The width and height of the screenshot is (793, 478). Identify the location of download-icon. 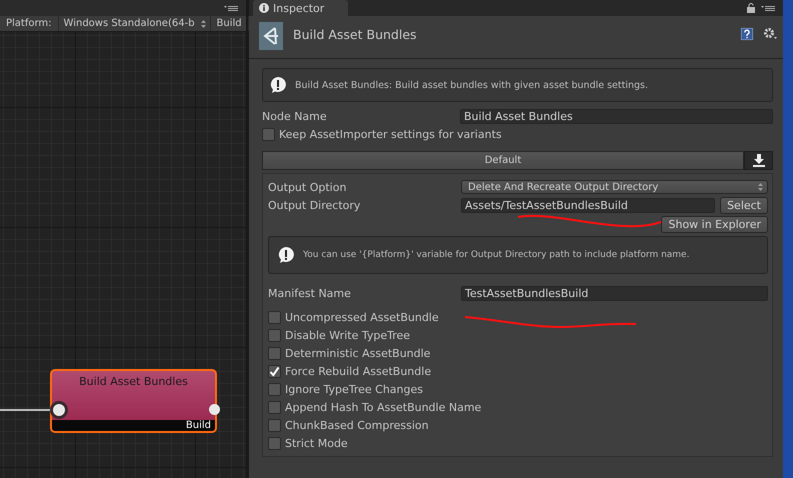
(758, 160).